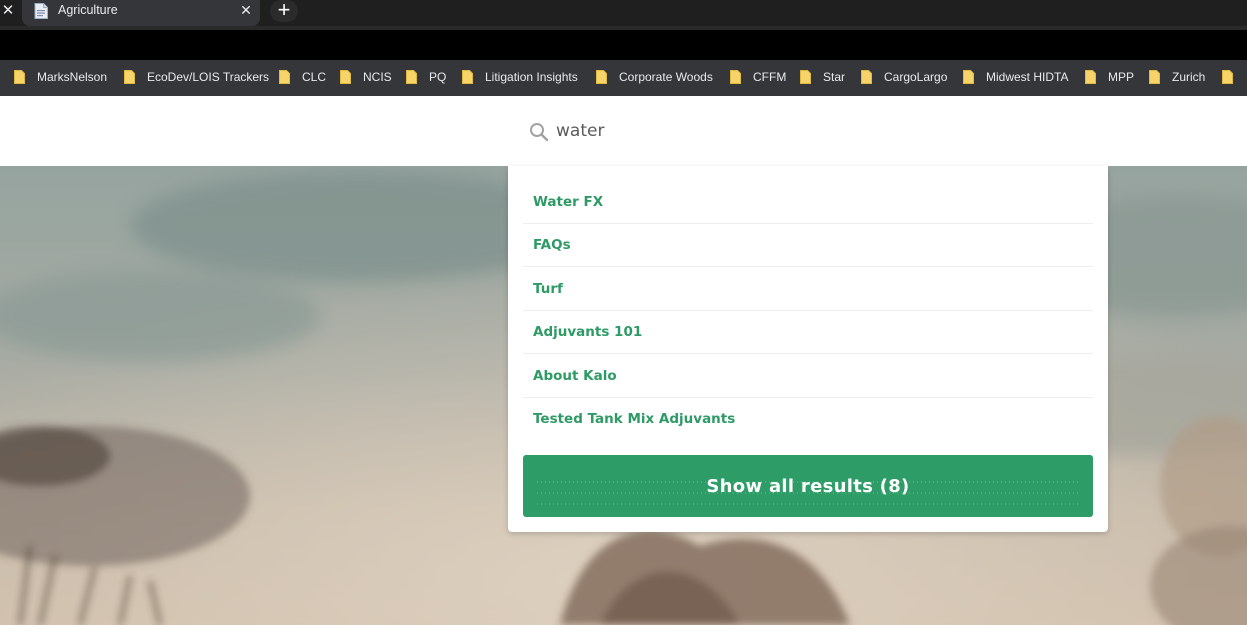 This screenshot has width=1247, height=625. Describe the element at coordinates (822, 77) in the screenshot. I see `bookmark-item: Star` at that location.